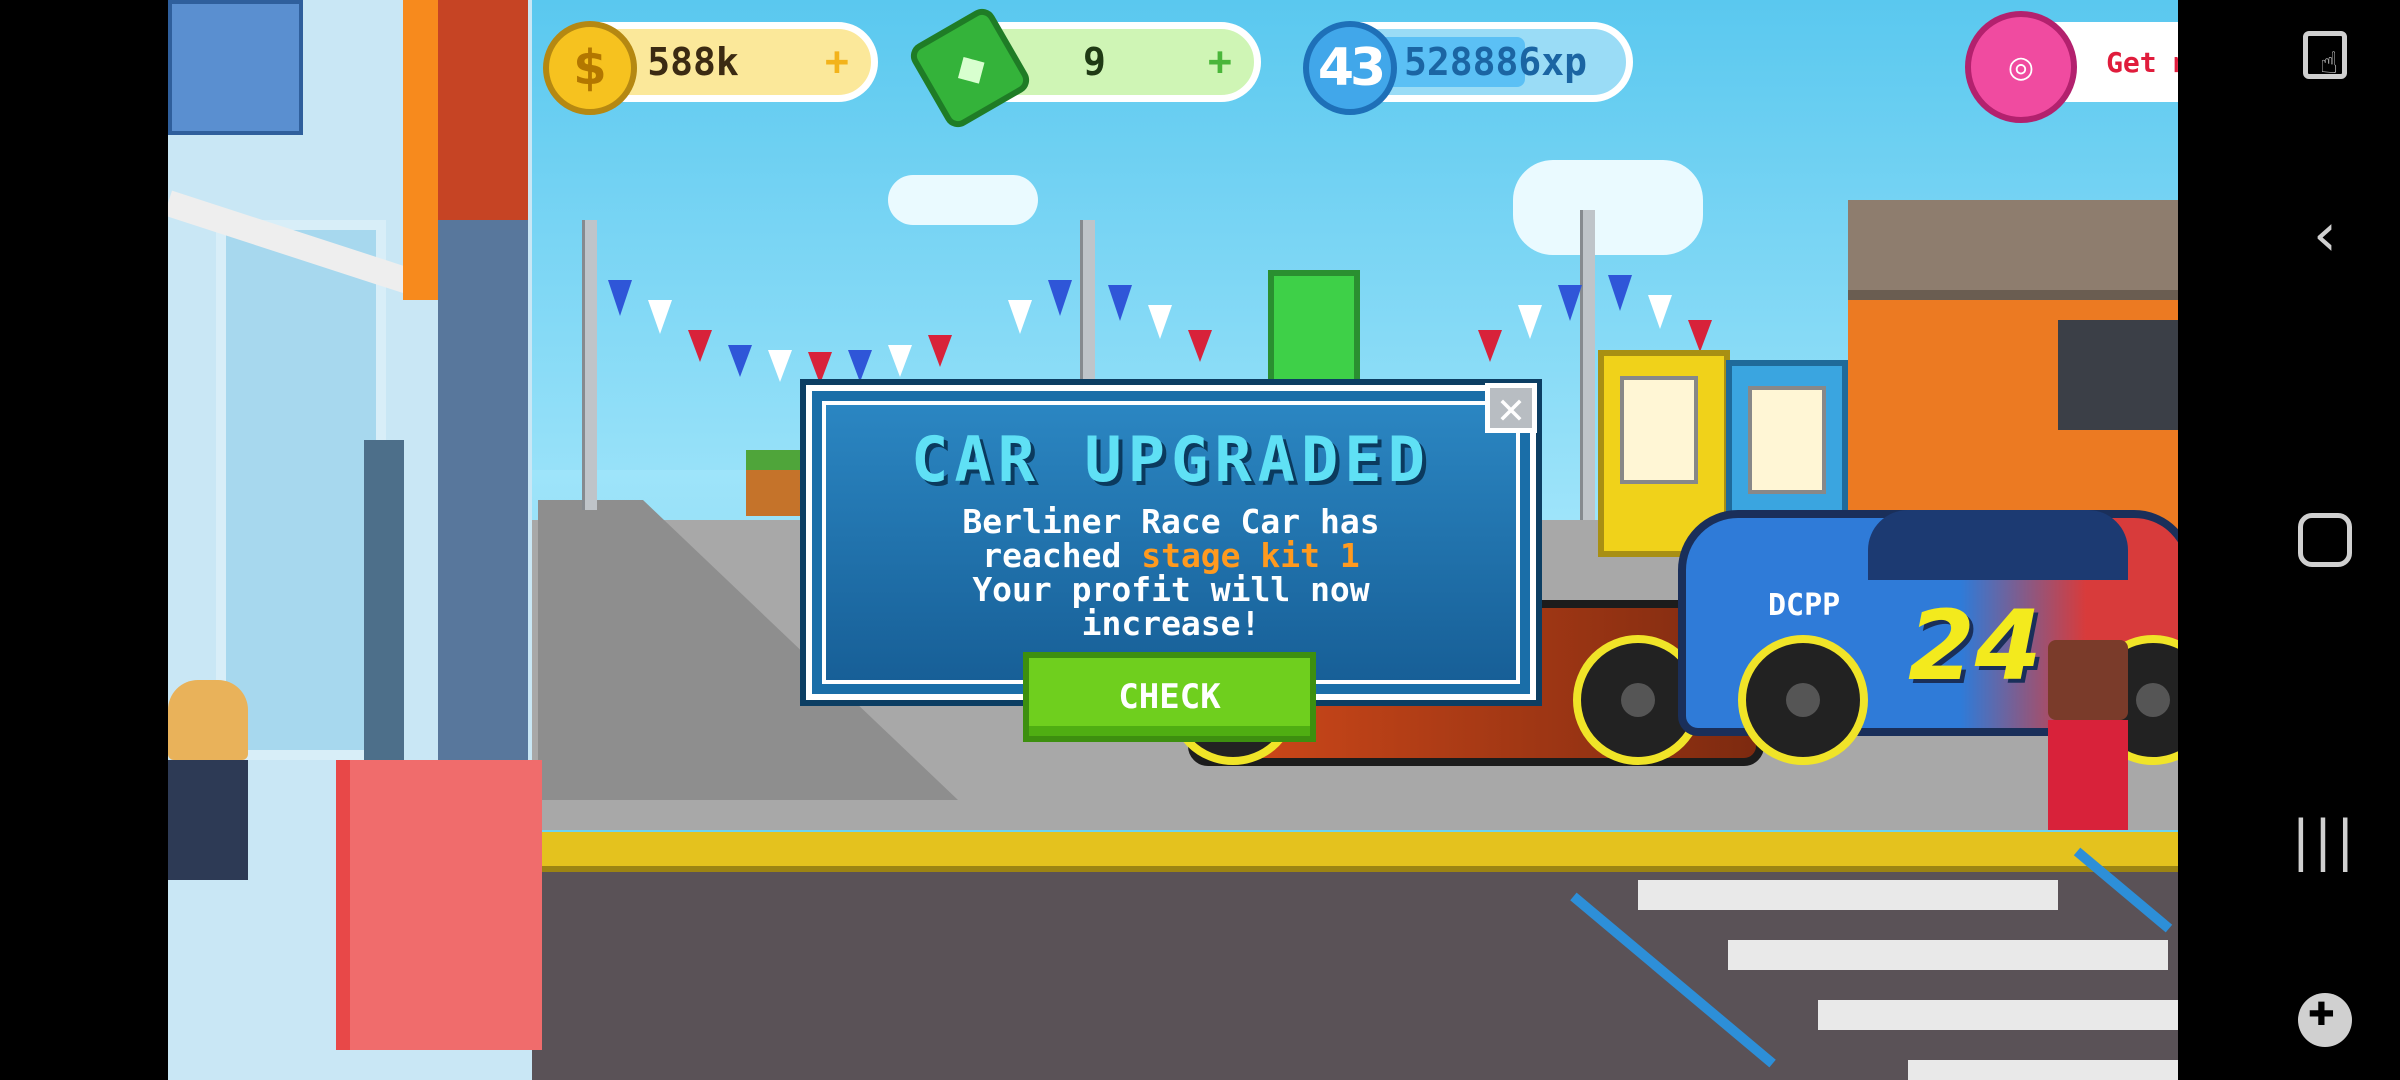 The width and height of the screenshot is (2400, 1080). I want to click on dialog-line-3: Your profit will now, so click(1171, 589).